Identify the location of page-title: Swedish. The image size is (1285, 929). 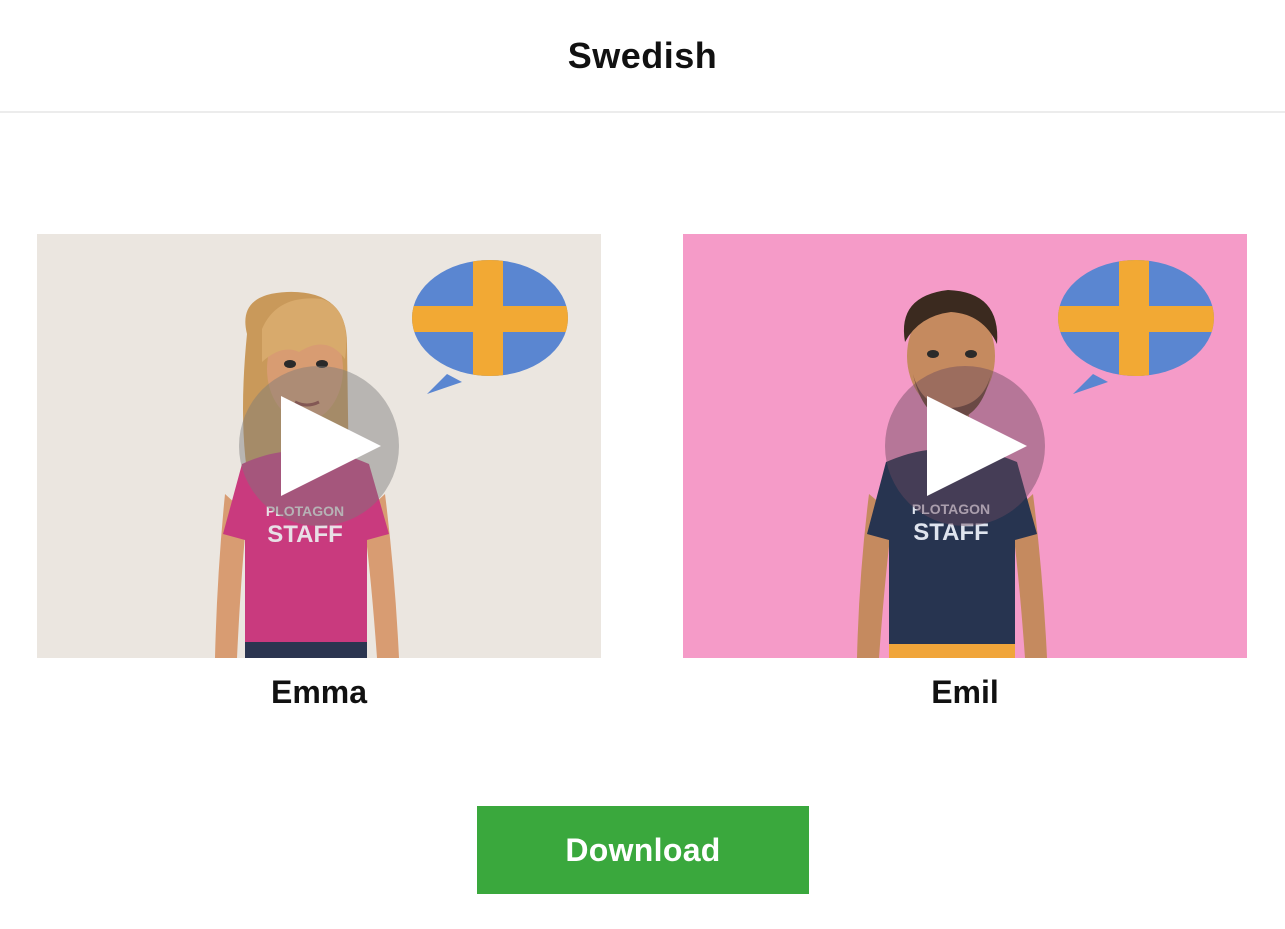
(642, 55).